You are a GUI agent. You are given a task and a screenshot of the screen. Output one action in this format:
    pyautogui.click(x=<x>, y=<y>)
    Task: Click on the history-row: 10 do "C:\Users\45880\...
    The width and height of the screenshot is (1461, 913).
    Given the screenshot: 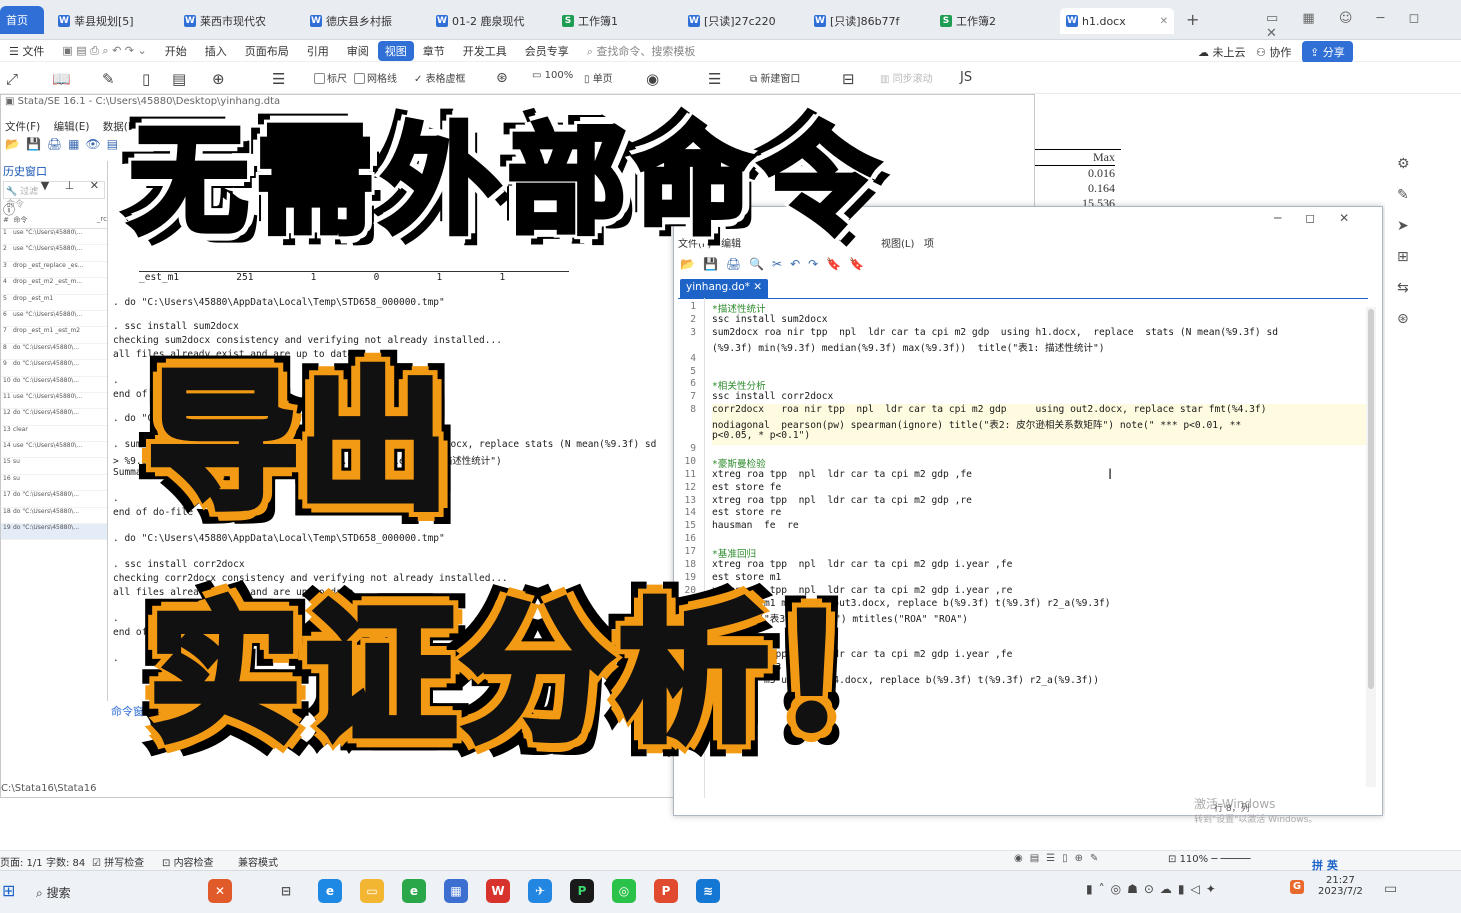 What is the action you would take?
    pyautogui.click(x=54, y=385)
    